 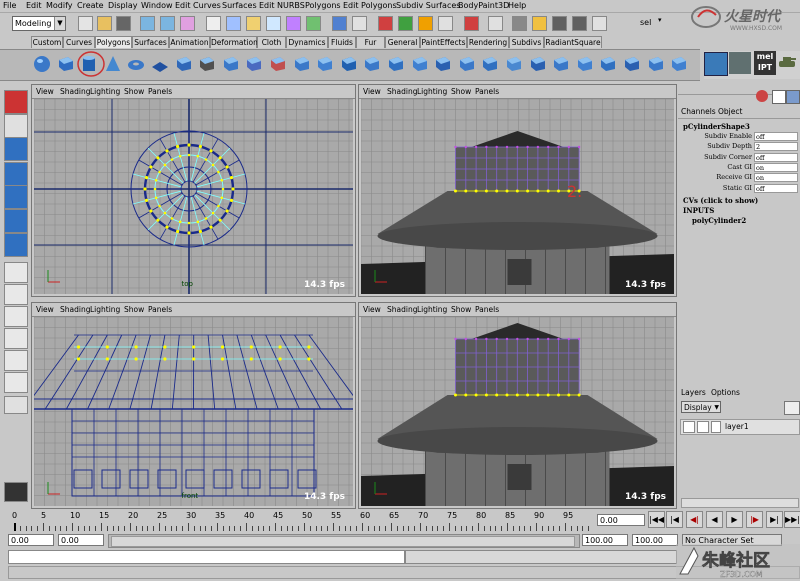 What do you see at coordinates (488, 42) in the screenshot?
I see `shelf-tab-rendering: Rendering` at bounding box center [488, 42].